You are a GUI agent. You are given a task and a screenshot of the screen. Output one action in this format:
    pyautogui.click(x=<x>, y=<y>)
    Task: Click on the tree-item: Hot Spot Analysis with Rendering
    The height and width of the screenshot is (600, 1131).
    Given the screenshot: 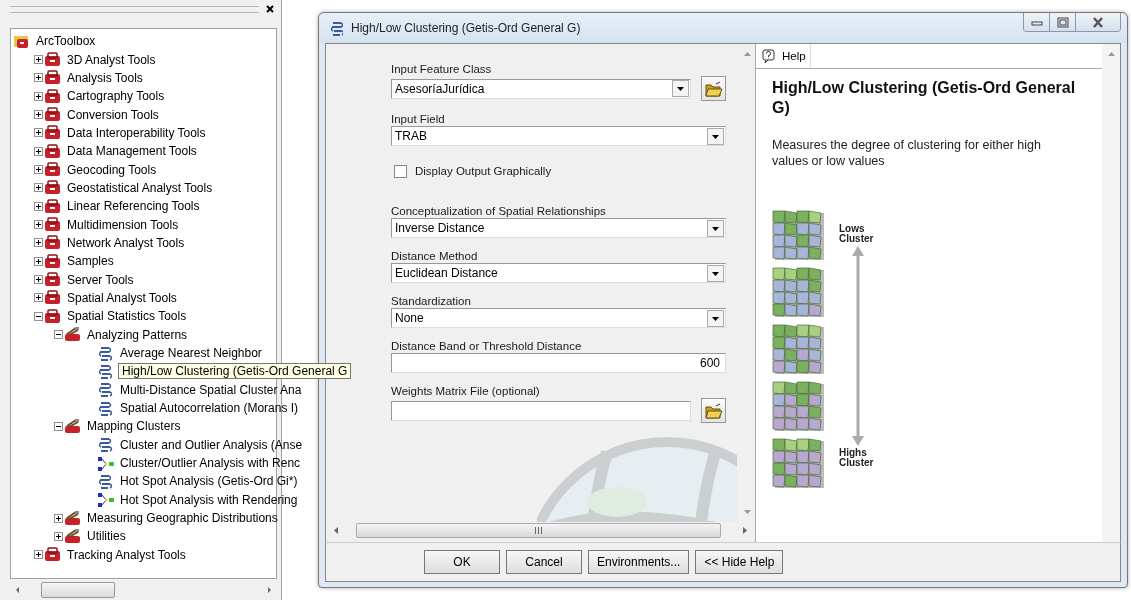 What is the action you would take?
    pyautogui.click(x=209, y=499)
    